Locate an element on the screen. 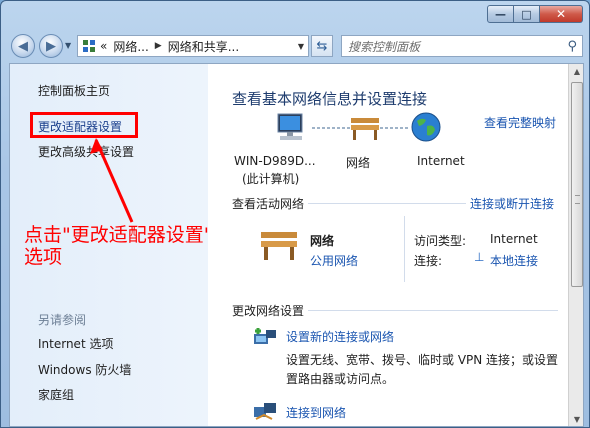 This screenshot has height=428, width=590. change-settings-heading: 更改网络设置 is located at coordinates (268, 311).